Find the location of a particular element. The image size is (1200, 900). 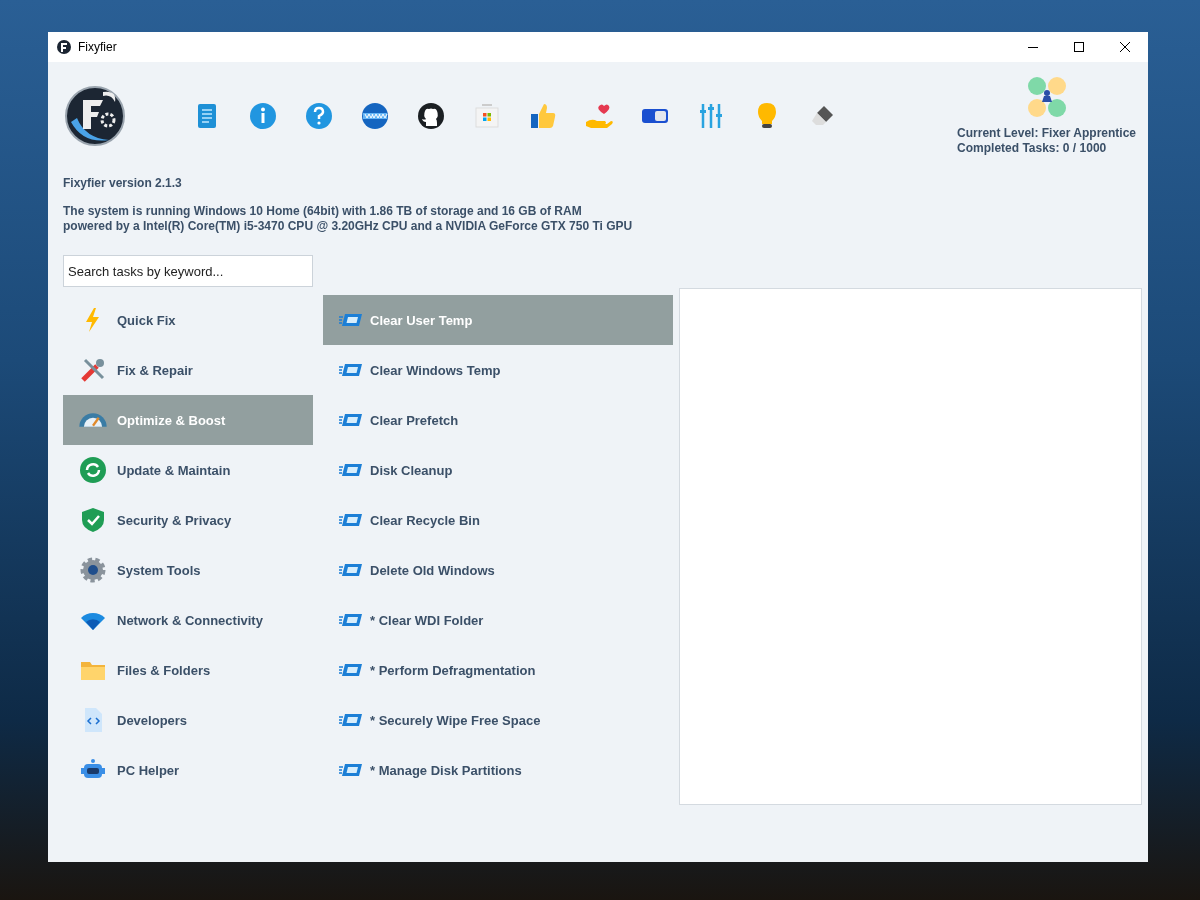

refresh-icon is located at coordinates (93, 470).